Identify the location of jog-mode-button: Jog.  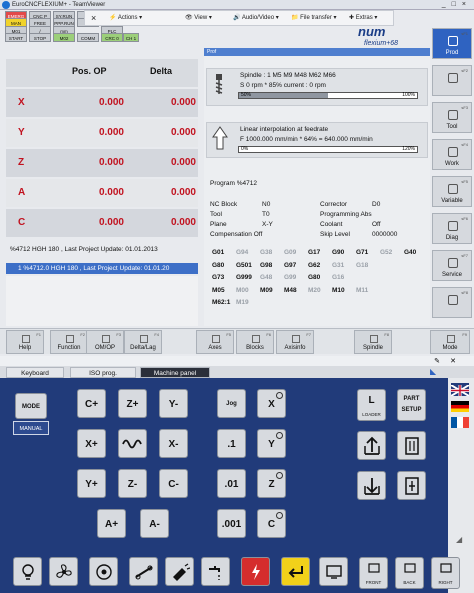
(231, 403).